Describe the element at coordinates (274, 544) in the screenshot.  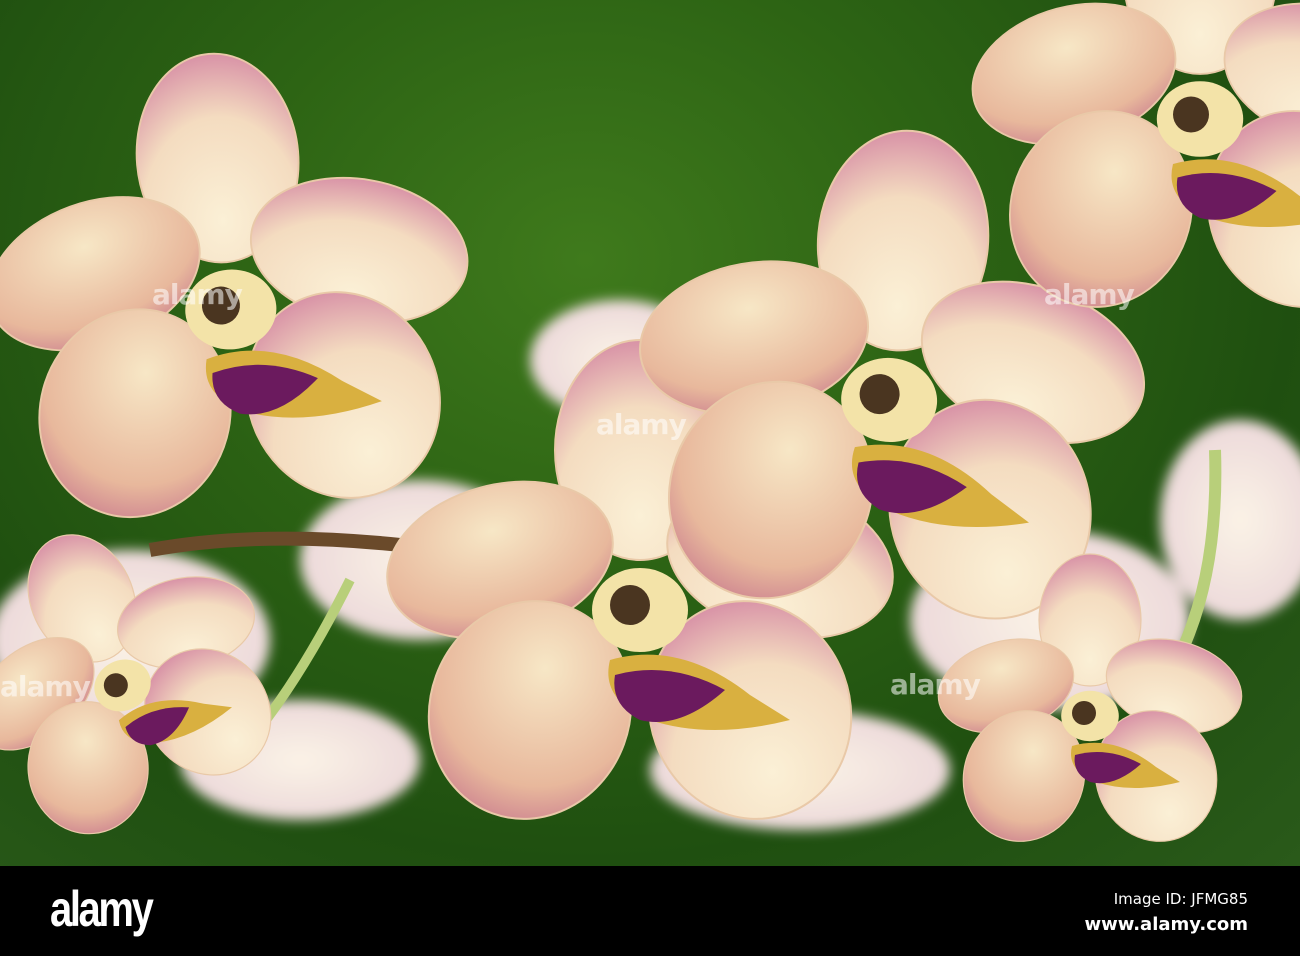
I see `stem` at that location.